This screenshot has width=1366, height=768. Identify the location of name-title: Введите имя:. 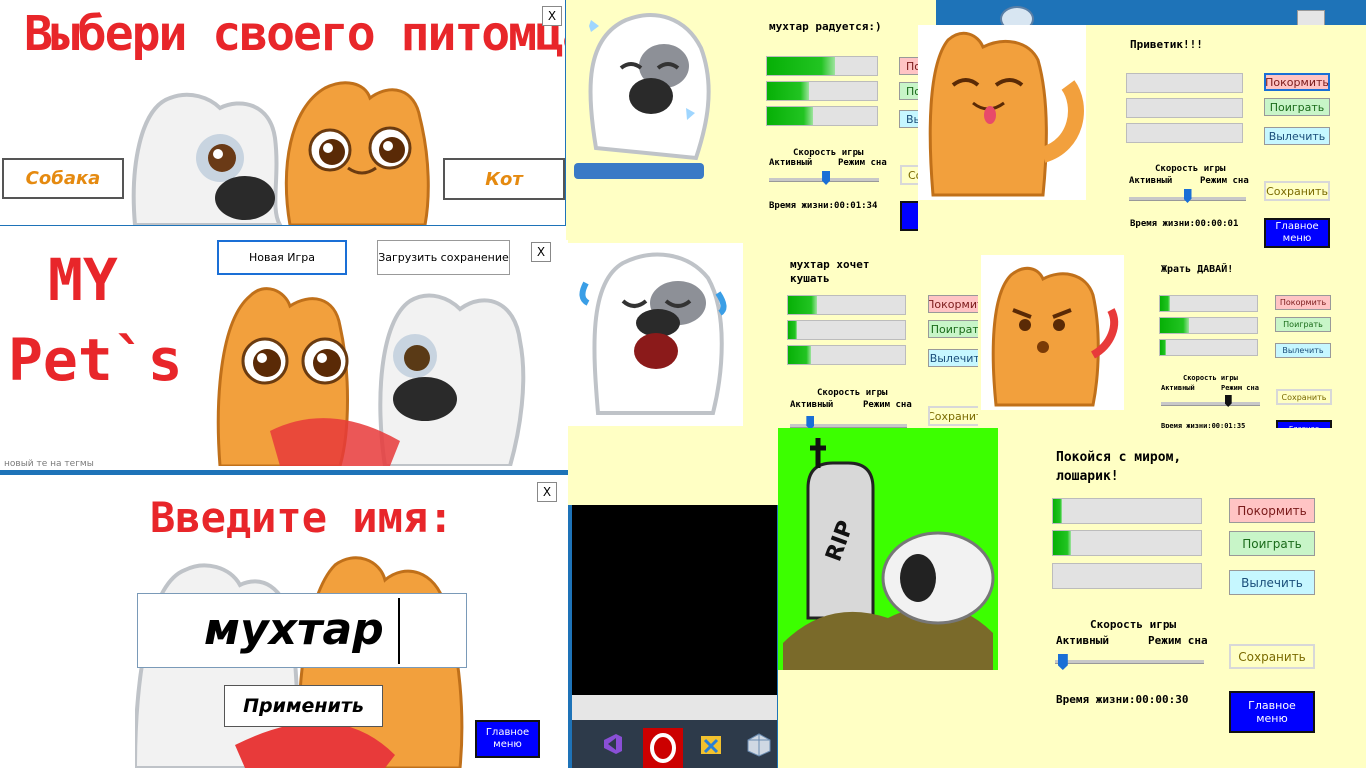
(302, 517).